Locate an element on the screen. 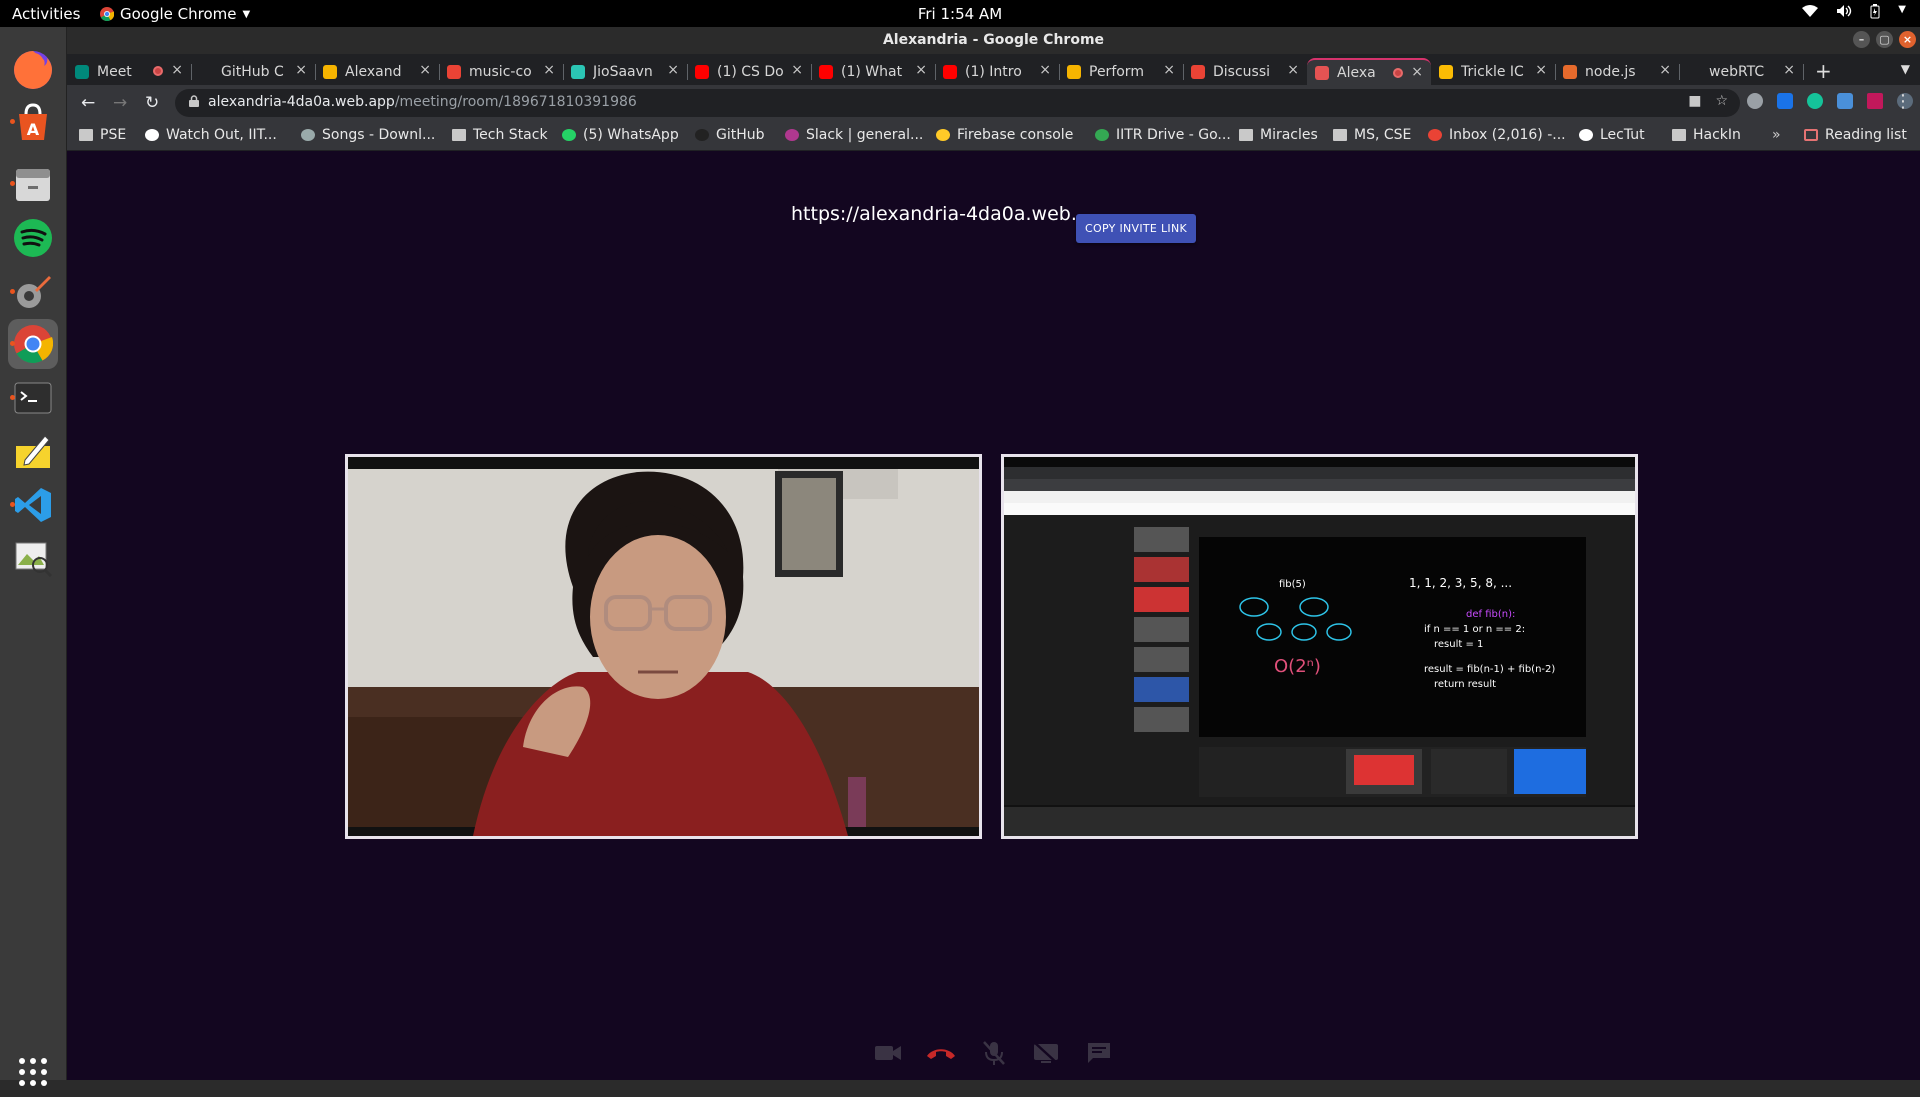 The height and width of the screenshot is (1097, 1920). forward-button: → is located at coordinates (120, 103).